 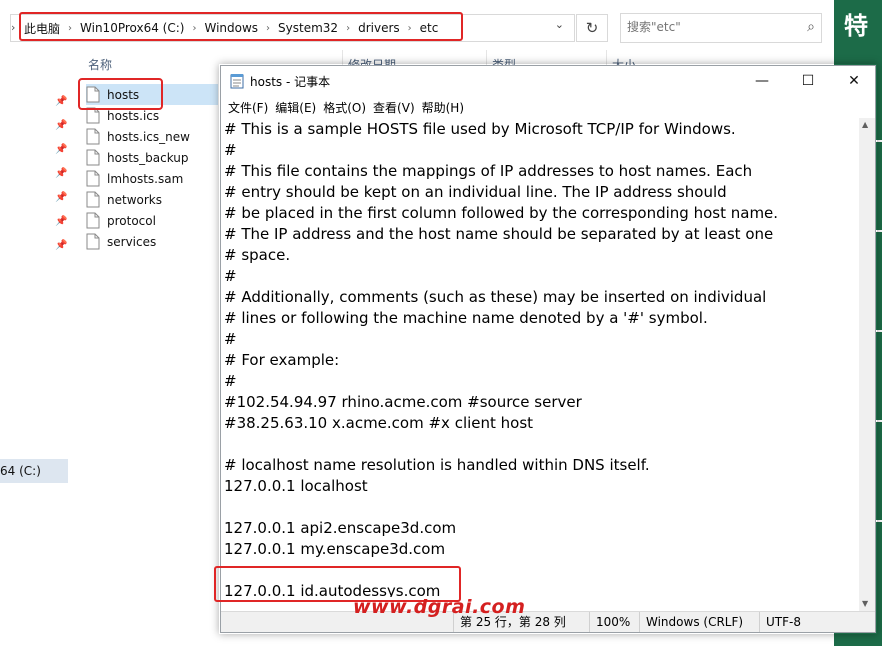 I want to click on search-input, so click(x=707, y=27).